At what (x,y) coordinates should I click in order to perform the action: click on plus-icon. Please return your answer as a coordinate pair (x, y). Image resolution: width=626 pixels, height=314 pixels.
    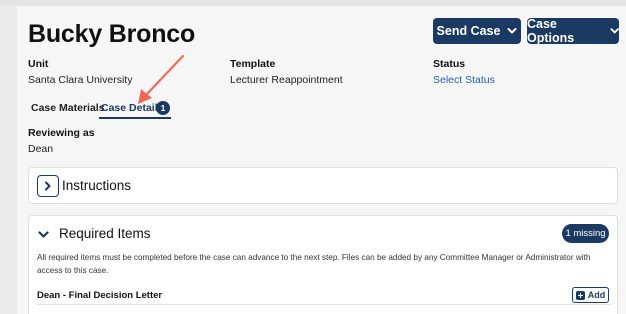
    Looking at the image, I should click on (580, 295).